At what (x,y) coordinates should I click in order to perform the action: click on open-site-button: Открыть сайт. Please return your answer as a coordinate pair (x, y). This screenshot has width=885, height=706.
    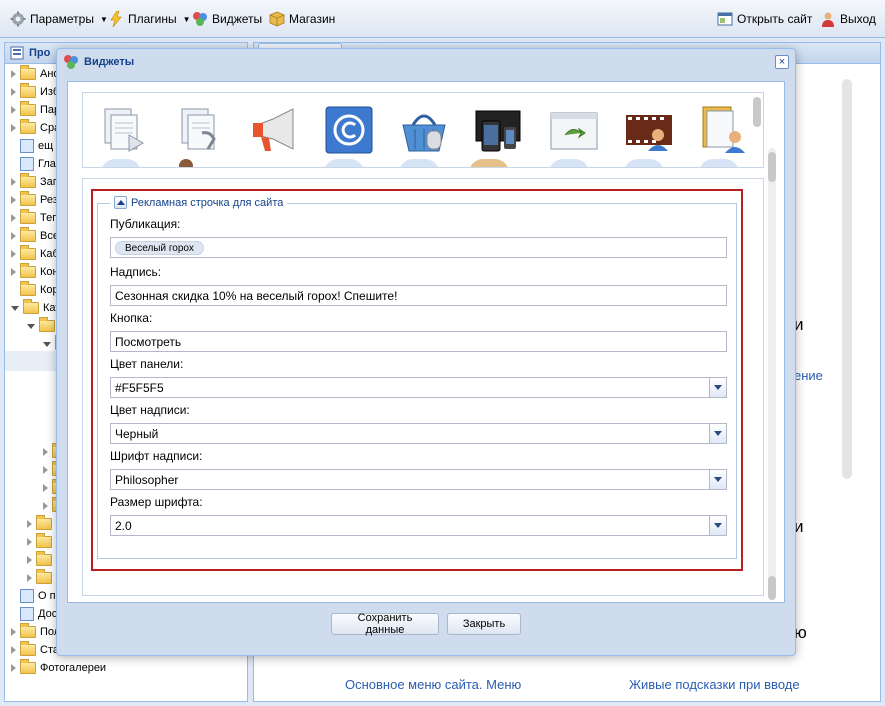
    Looking at the image, I should click on (764, 19).